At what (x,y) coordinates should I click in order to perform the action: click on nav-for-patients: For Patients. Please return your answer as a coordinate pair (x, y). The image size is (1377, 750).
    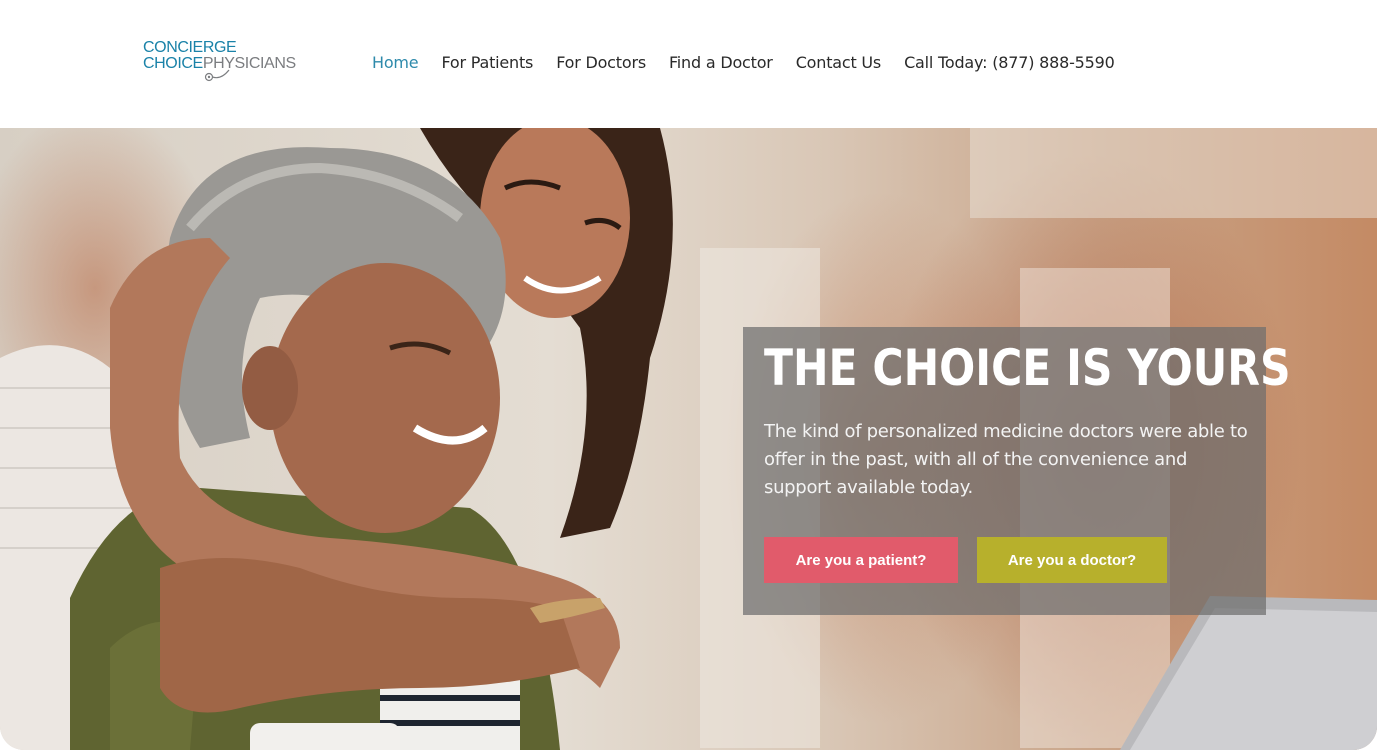
    Looking at the image, I should click on (487, 62).